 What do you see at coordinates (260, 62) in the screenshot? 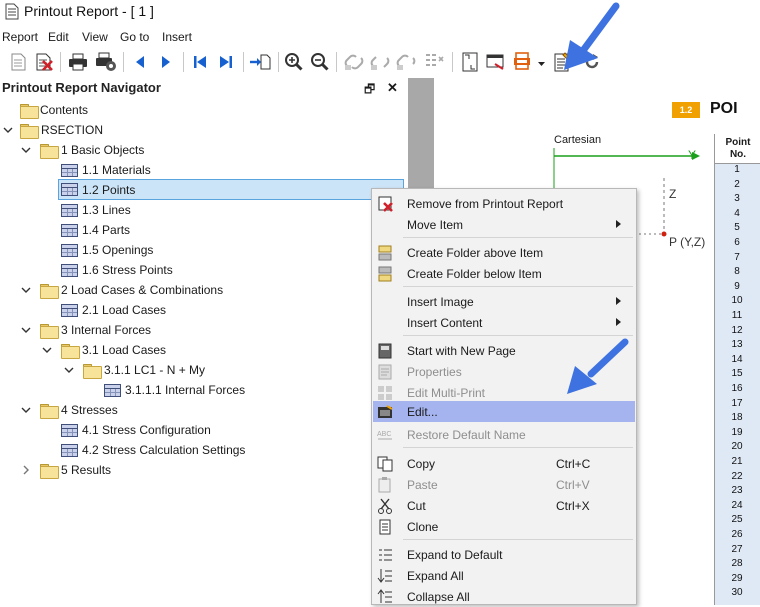
I see `go-to-page-icon` at bounding box center [260, 62].